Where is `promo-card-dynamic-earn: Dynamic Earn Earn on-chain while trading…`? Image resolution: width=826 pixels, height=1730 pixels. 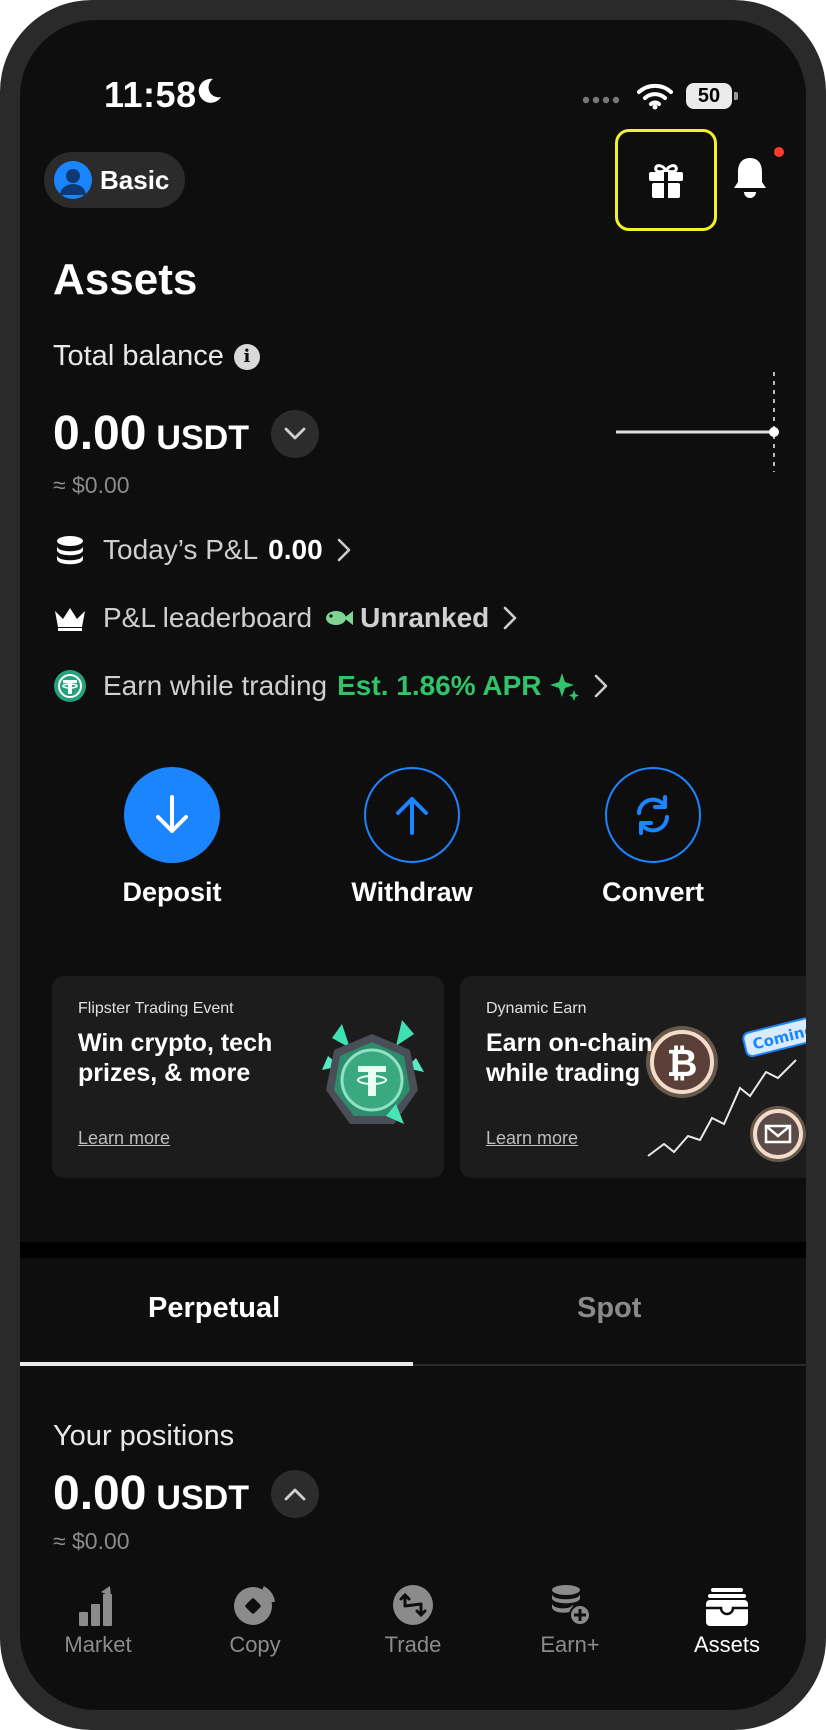
promo-card-dynamic-earn: Dynamic Earn Earn on-chain while trading… is located at coordinates (633, 1077).